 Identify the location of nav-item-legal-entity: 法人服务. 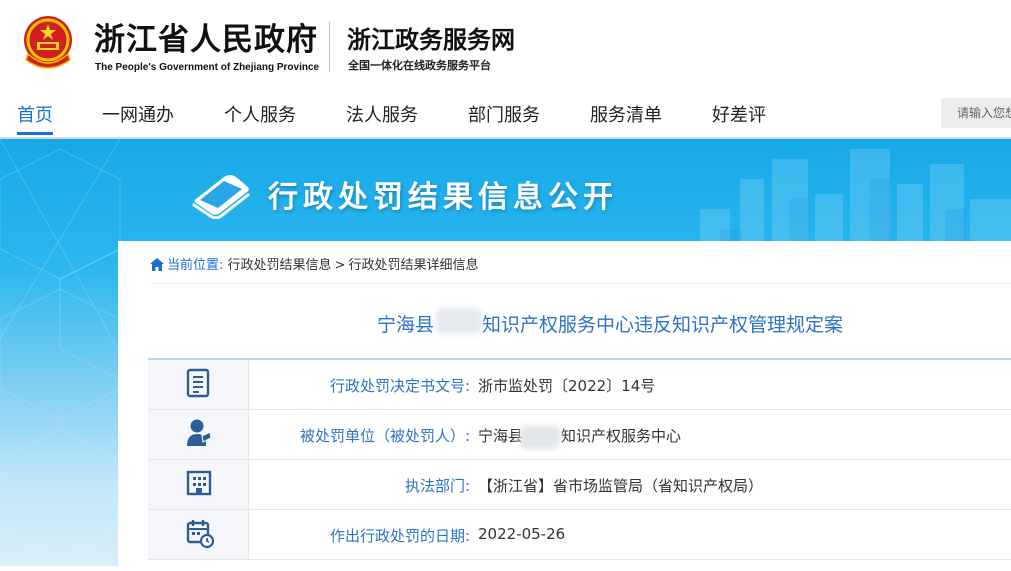
(382, 114).